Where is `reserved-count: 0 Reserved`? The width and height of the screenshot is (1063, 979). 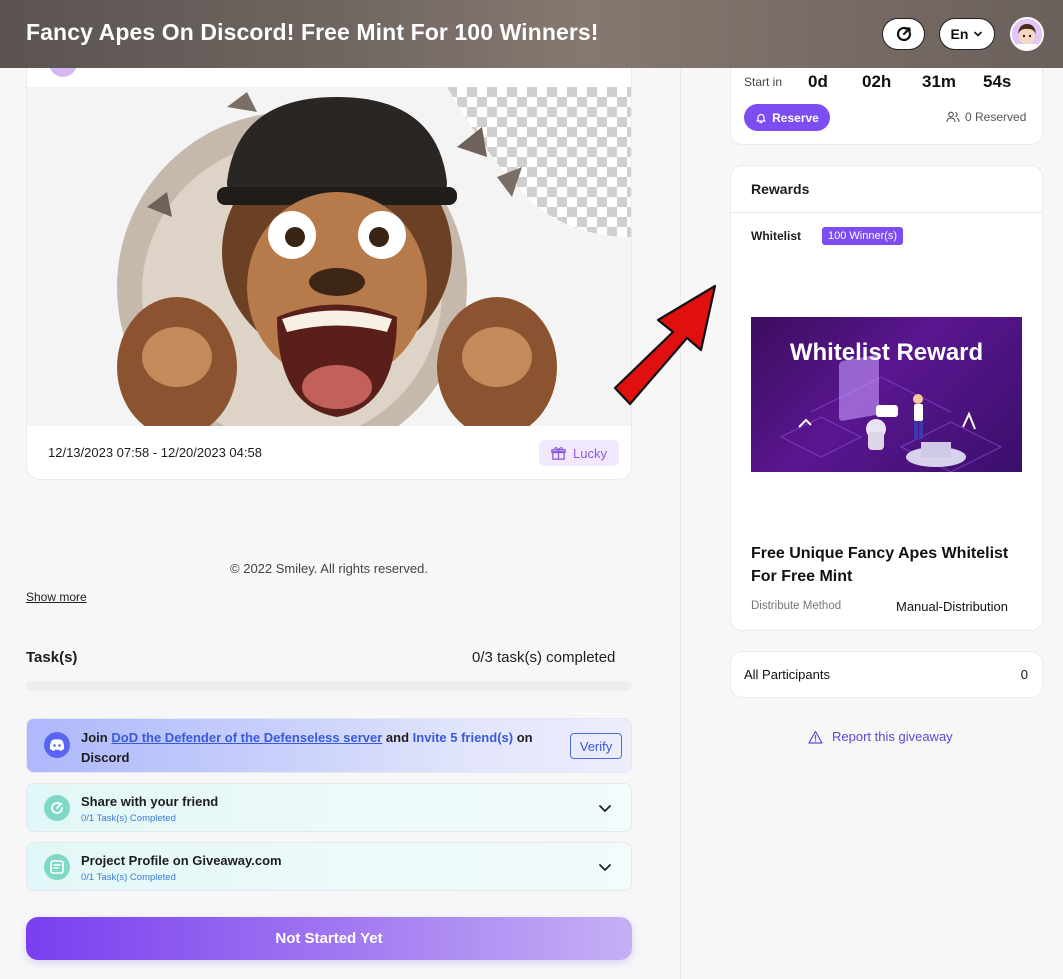 reserved-count: 0 Reserved is located at coordinates (986, 117).